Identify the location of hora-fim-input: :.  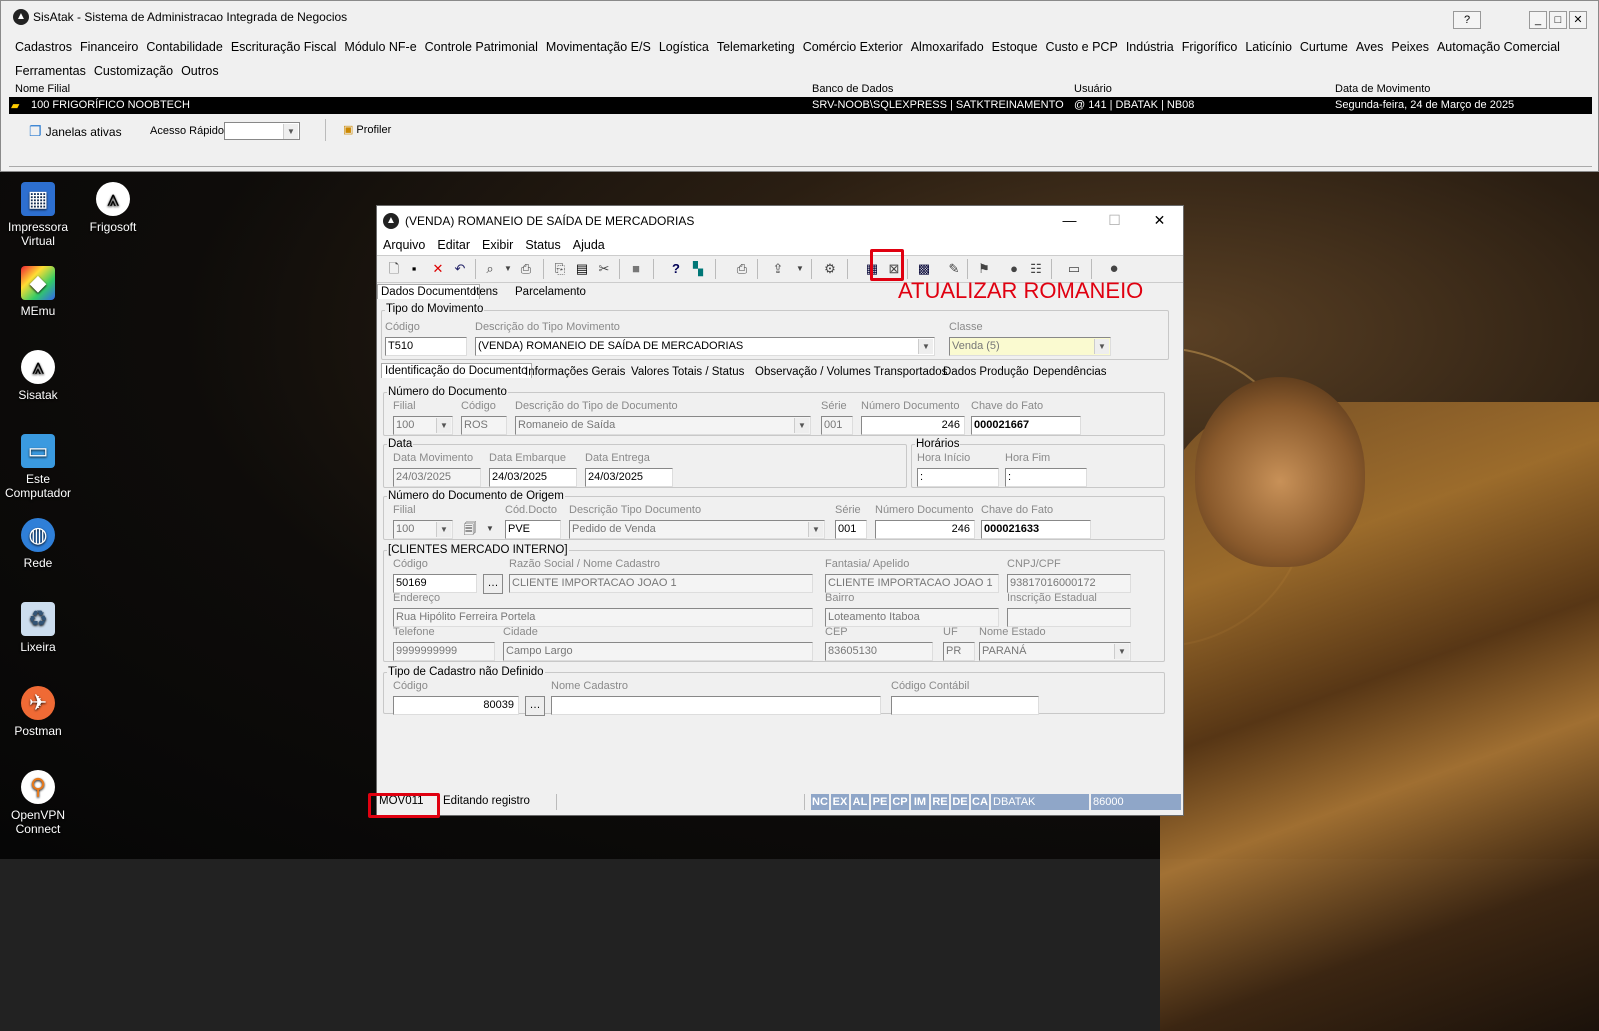
(1046, 477).